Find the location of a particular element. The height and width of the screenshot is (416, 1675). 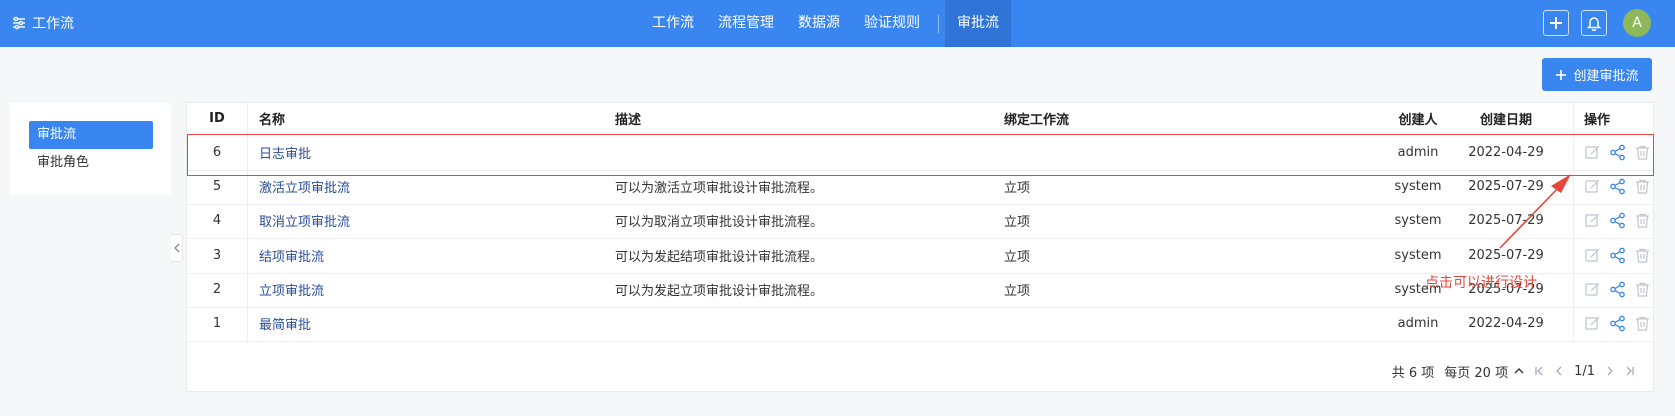

nav-item-datasource: 数据源 is located at coordinates (819, 23).